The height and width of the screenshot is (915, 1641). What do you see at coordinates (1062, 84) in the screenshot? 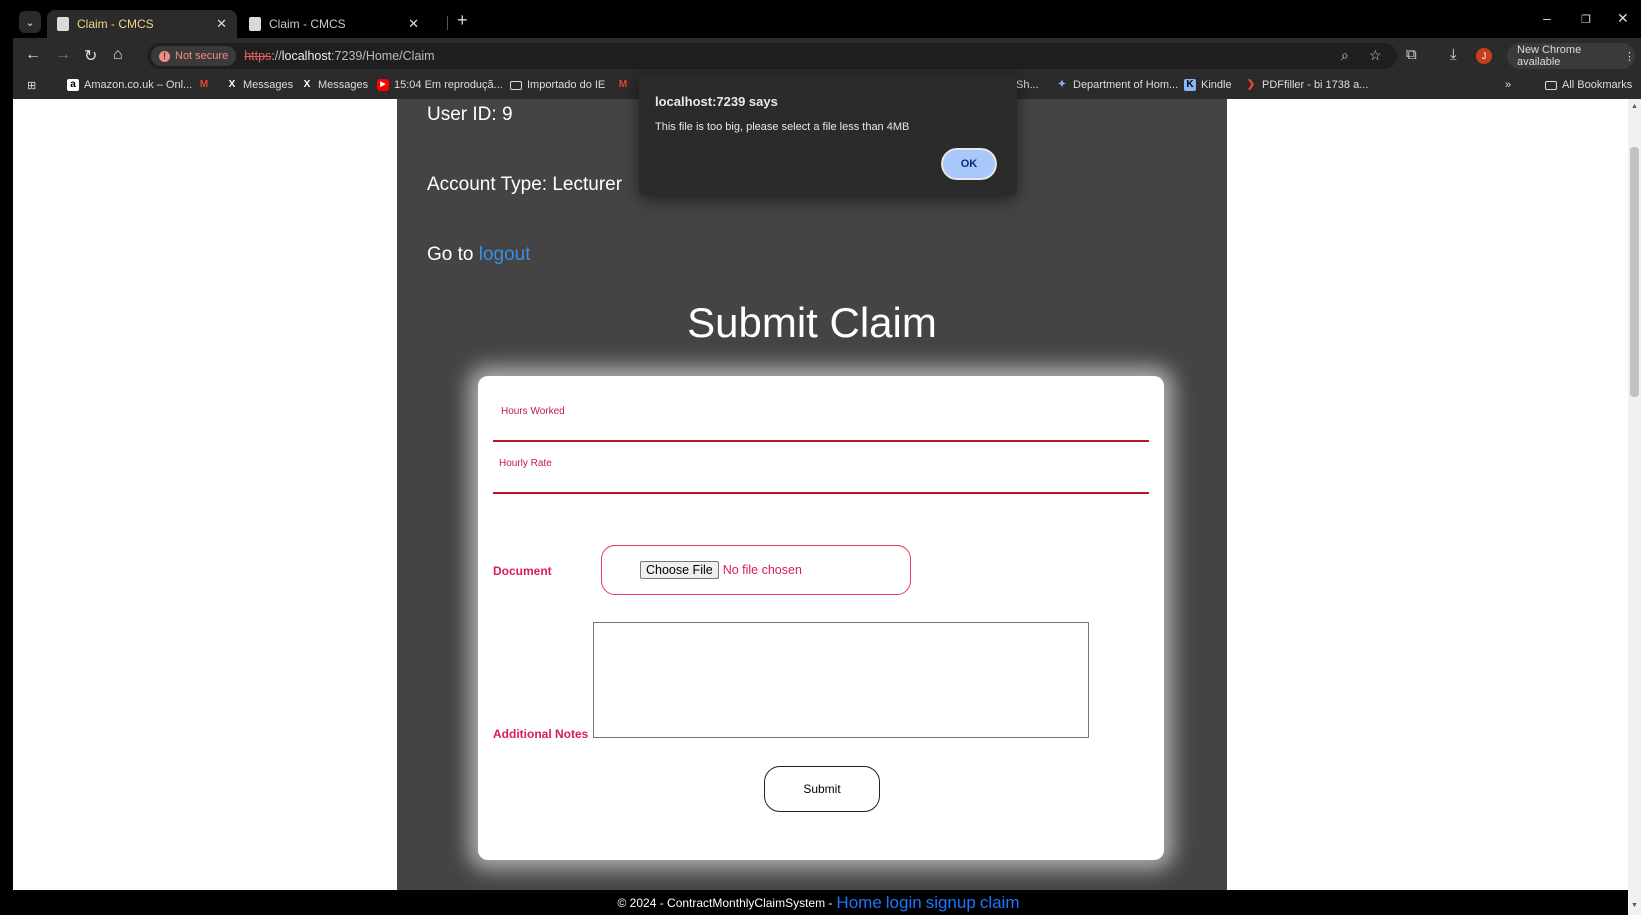
I see `department-icon: ✦` at bounding box center [1062, 84].